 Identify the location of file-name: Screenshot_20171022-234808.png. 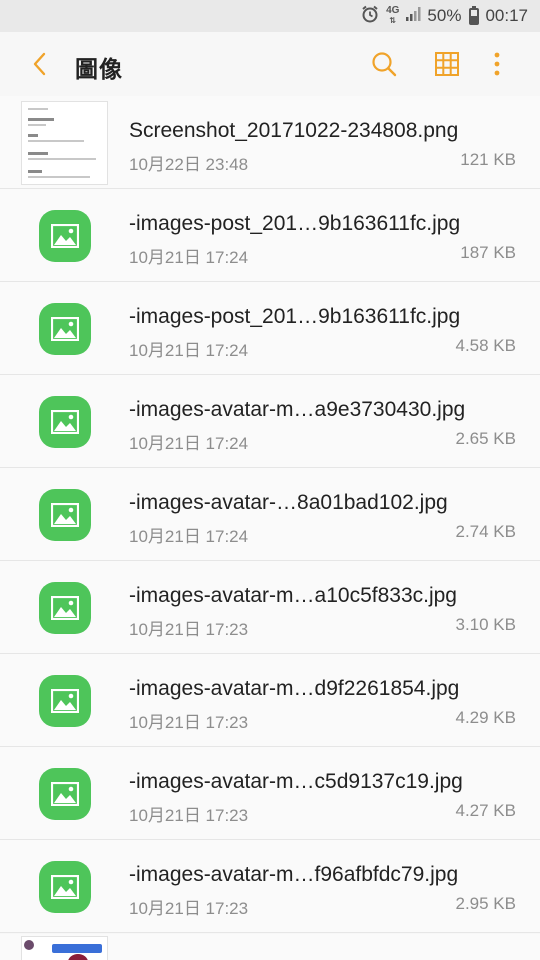
(294, 130).